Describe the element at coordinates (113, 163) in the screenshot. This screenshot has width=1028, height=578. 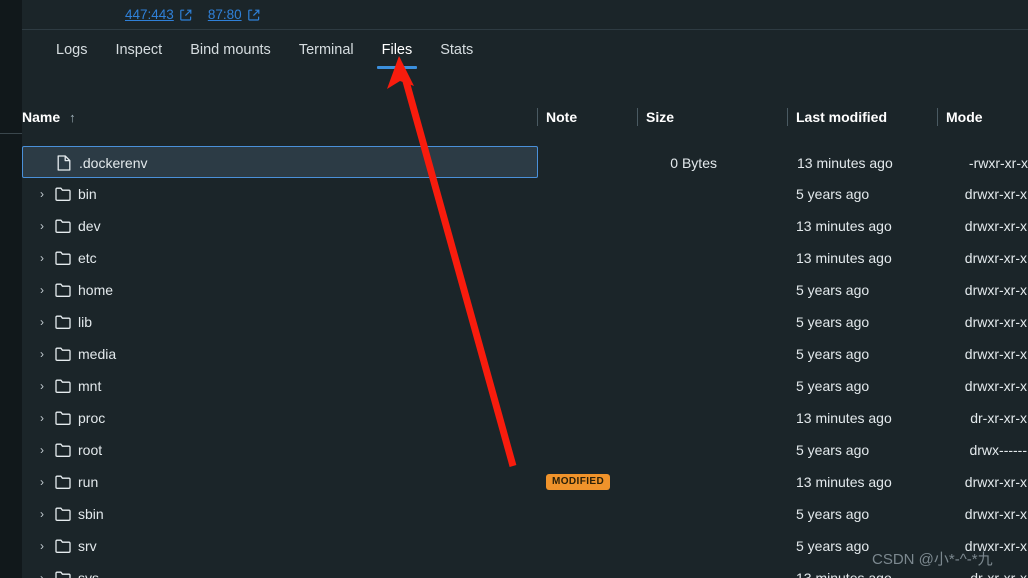
I see `file-name: .dockerenv` at that location.